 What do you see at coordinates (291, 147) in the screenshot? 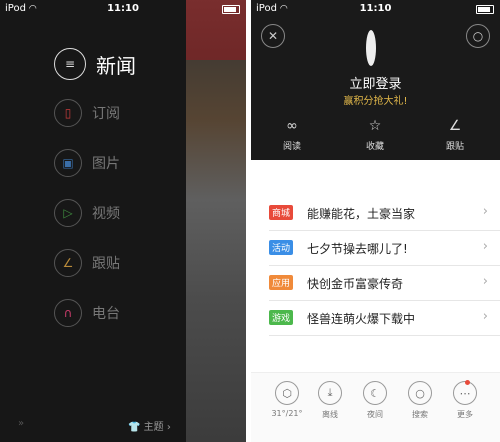
I see `action-label: 阅读` at bounding box center [291, 147].